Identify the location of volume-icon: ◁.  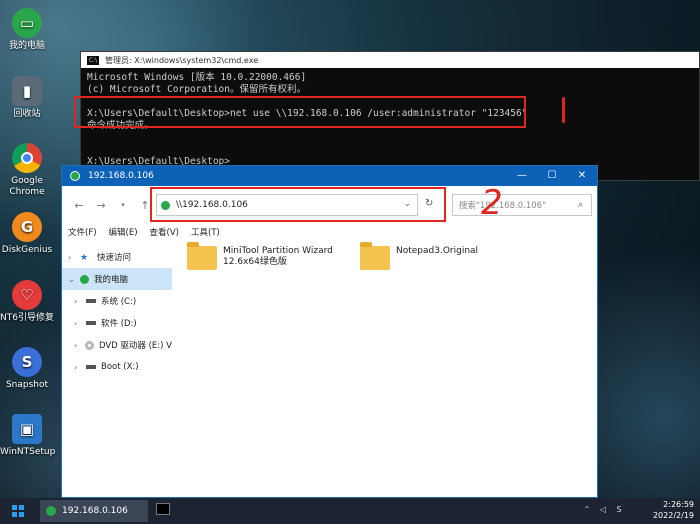
(603, 510).